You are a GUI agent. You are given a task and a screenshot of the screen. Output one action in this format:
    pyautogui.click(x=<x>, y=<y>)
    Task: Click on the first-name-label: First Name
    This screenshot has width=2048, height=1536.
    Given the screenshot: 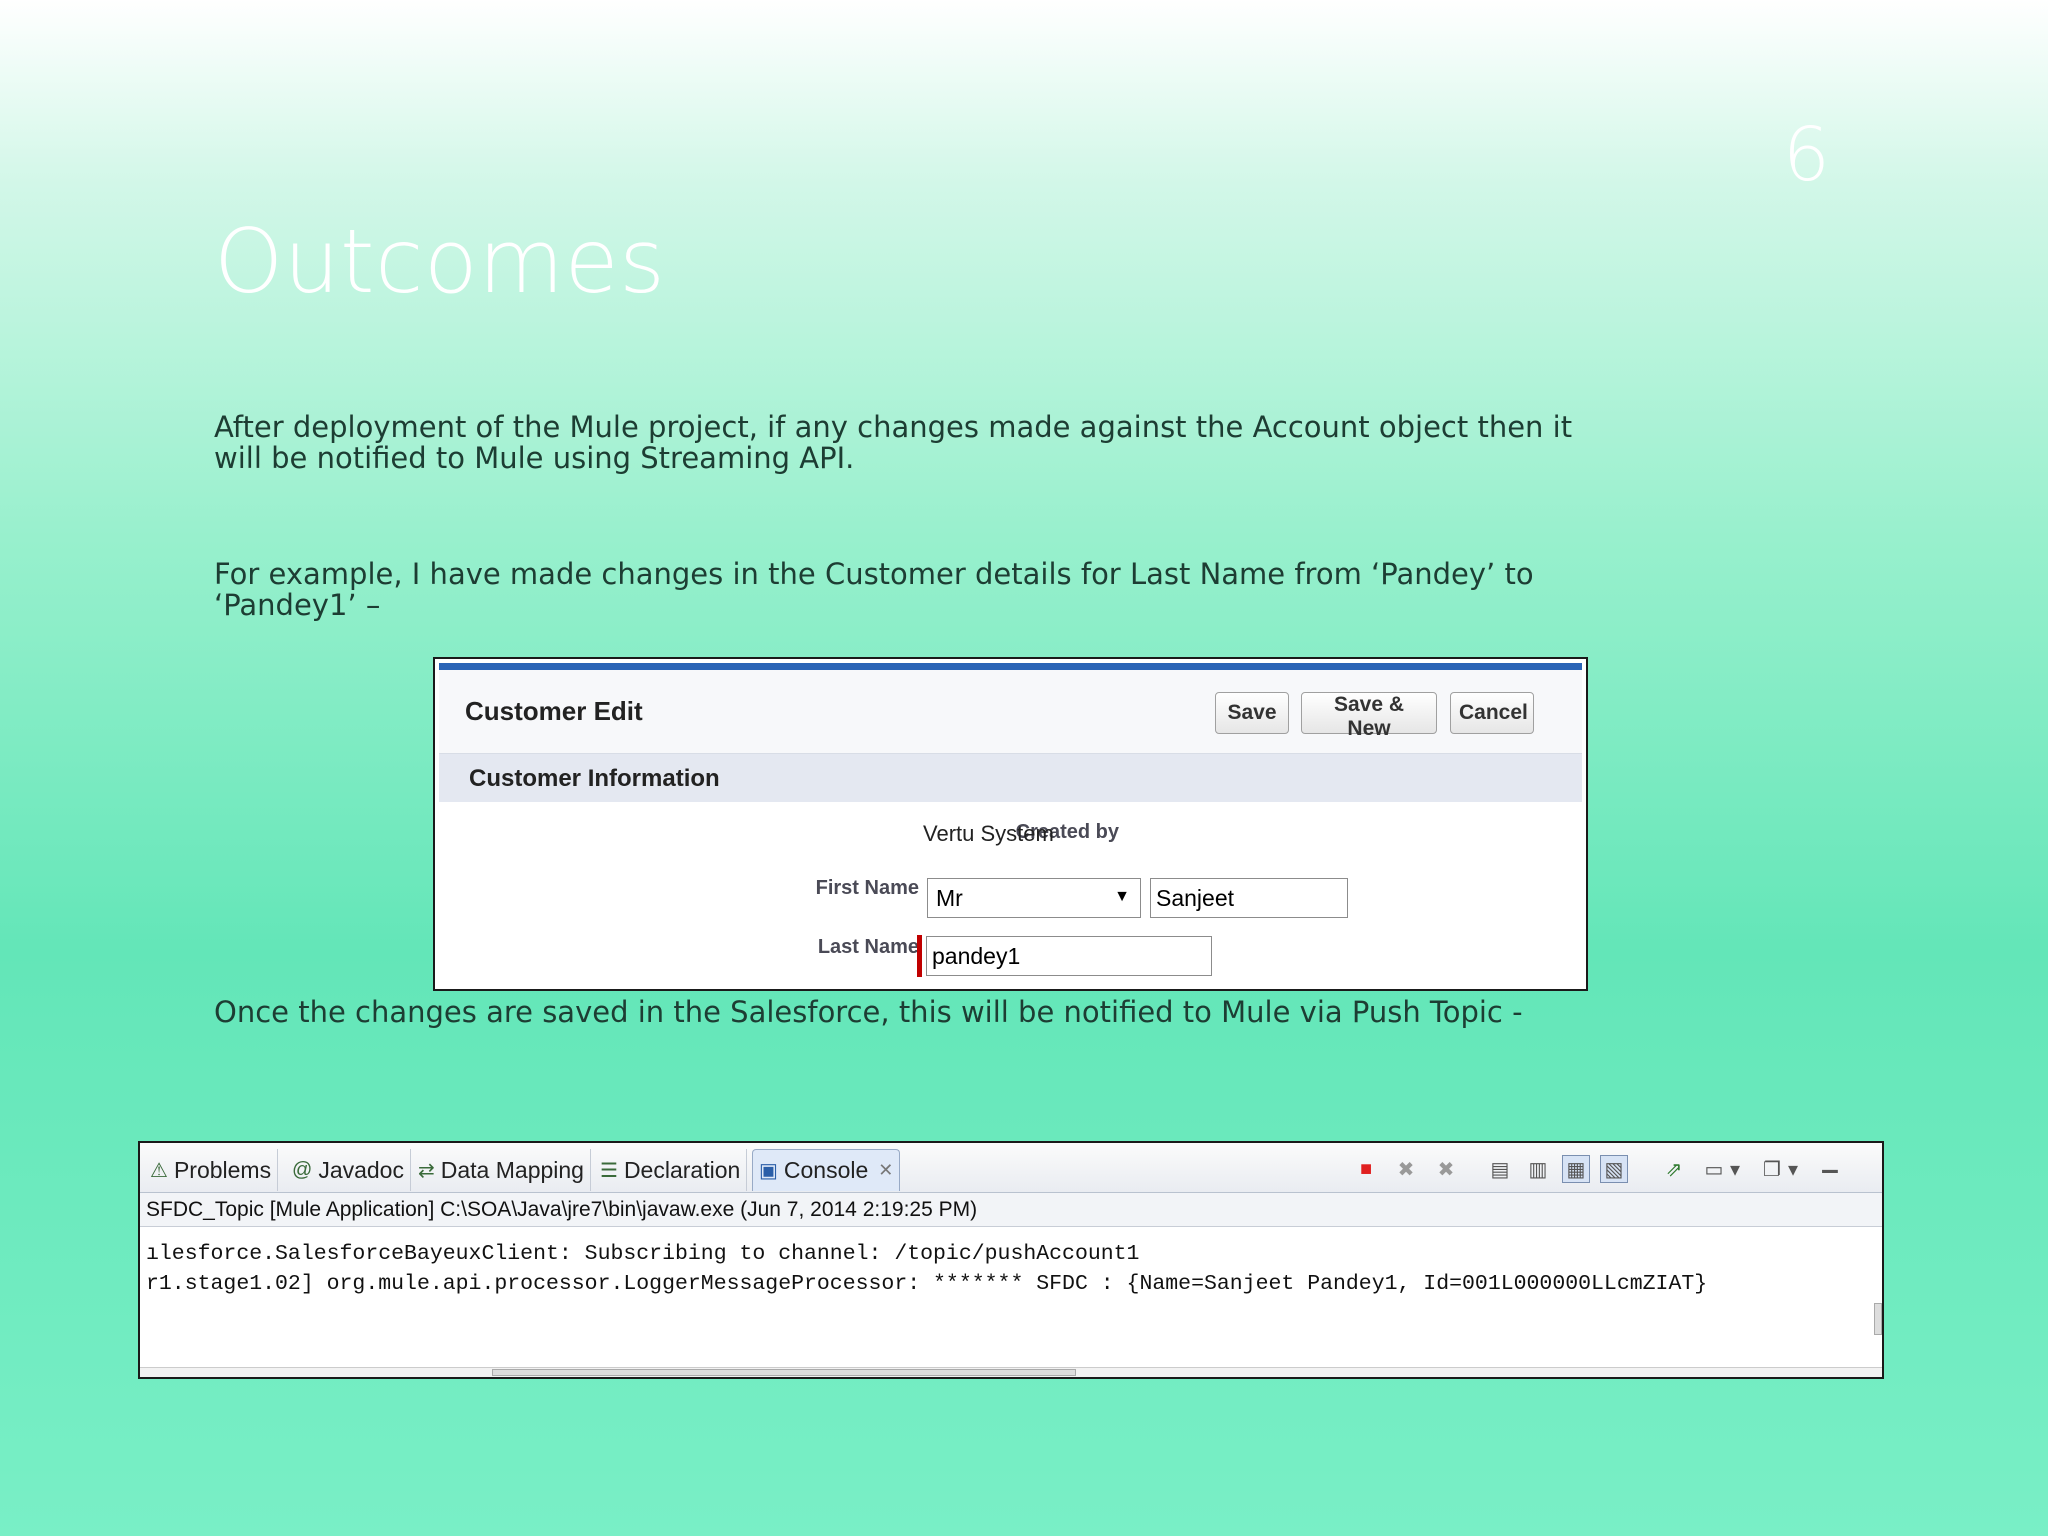 What is the action you would take?
    pyautogui.click(x=867, y=888)
    